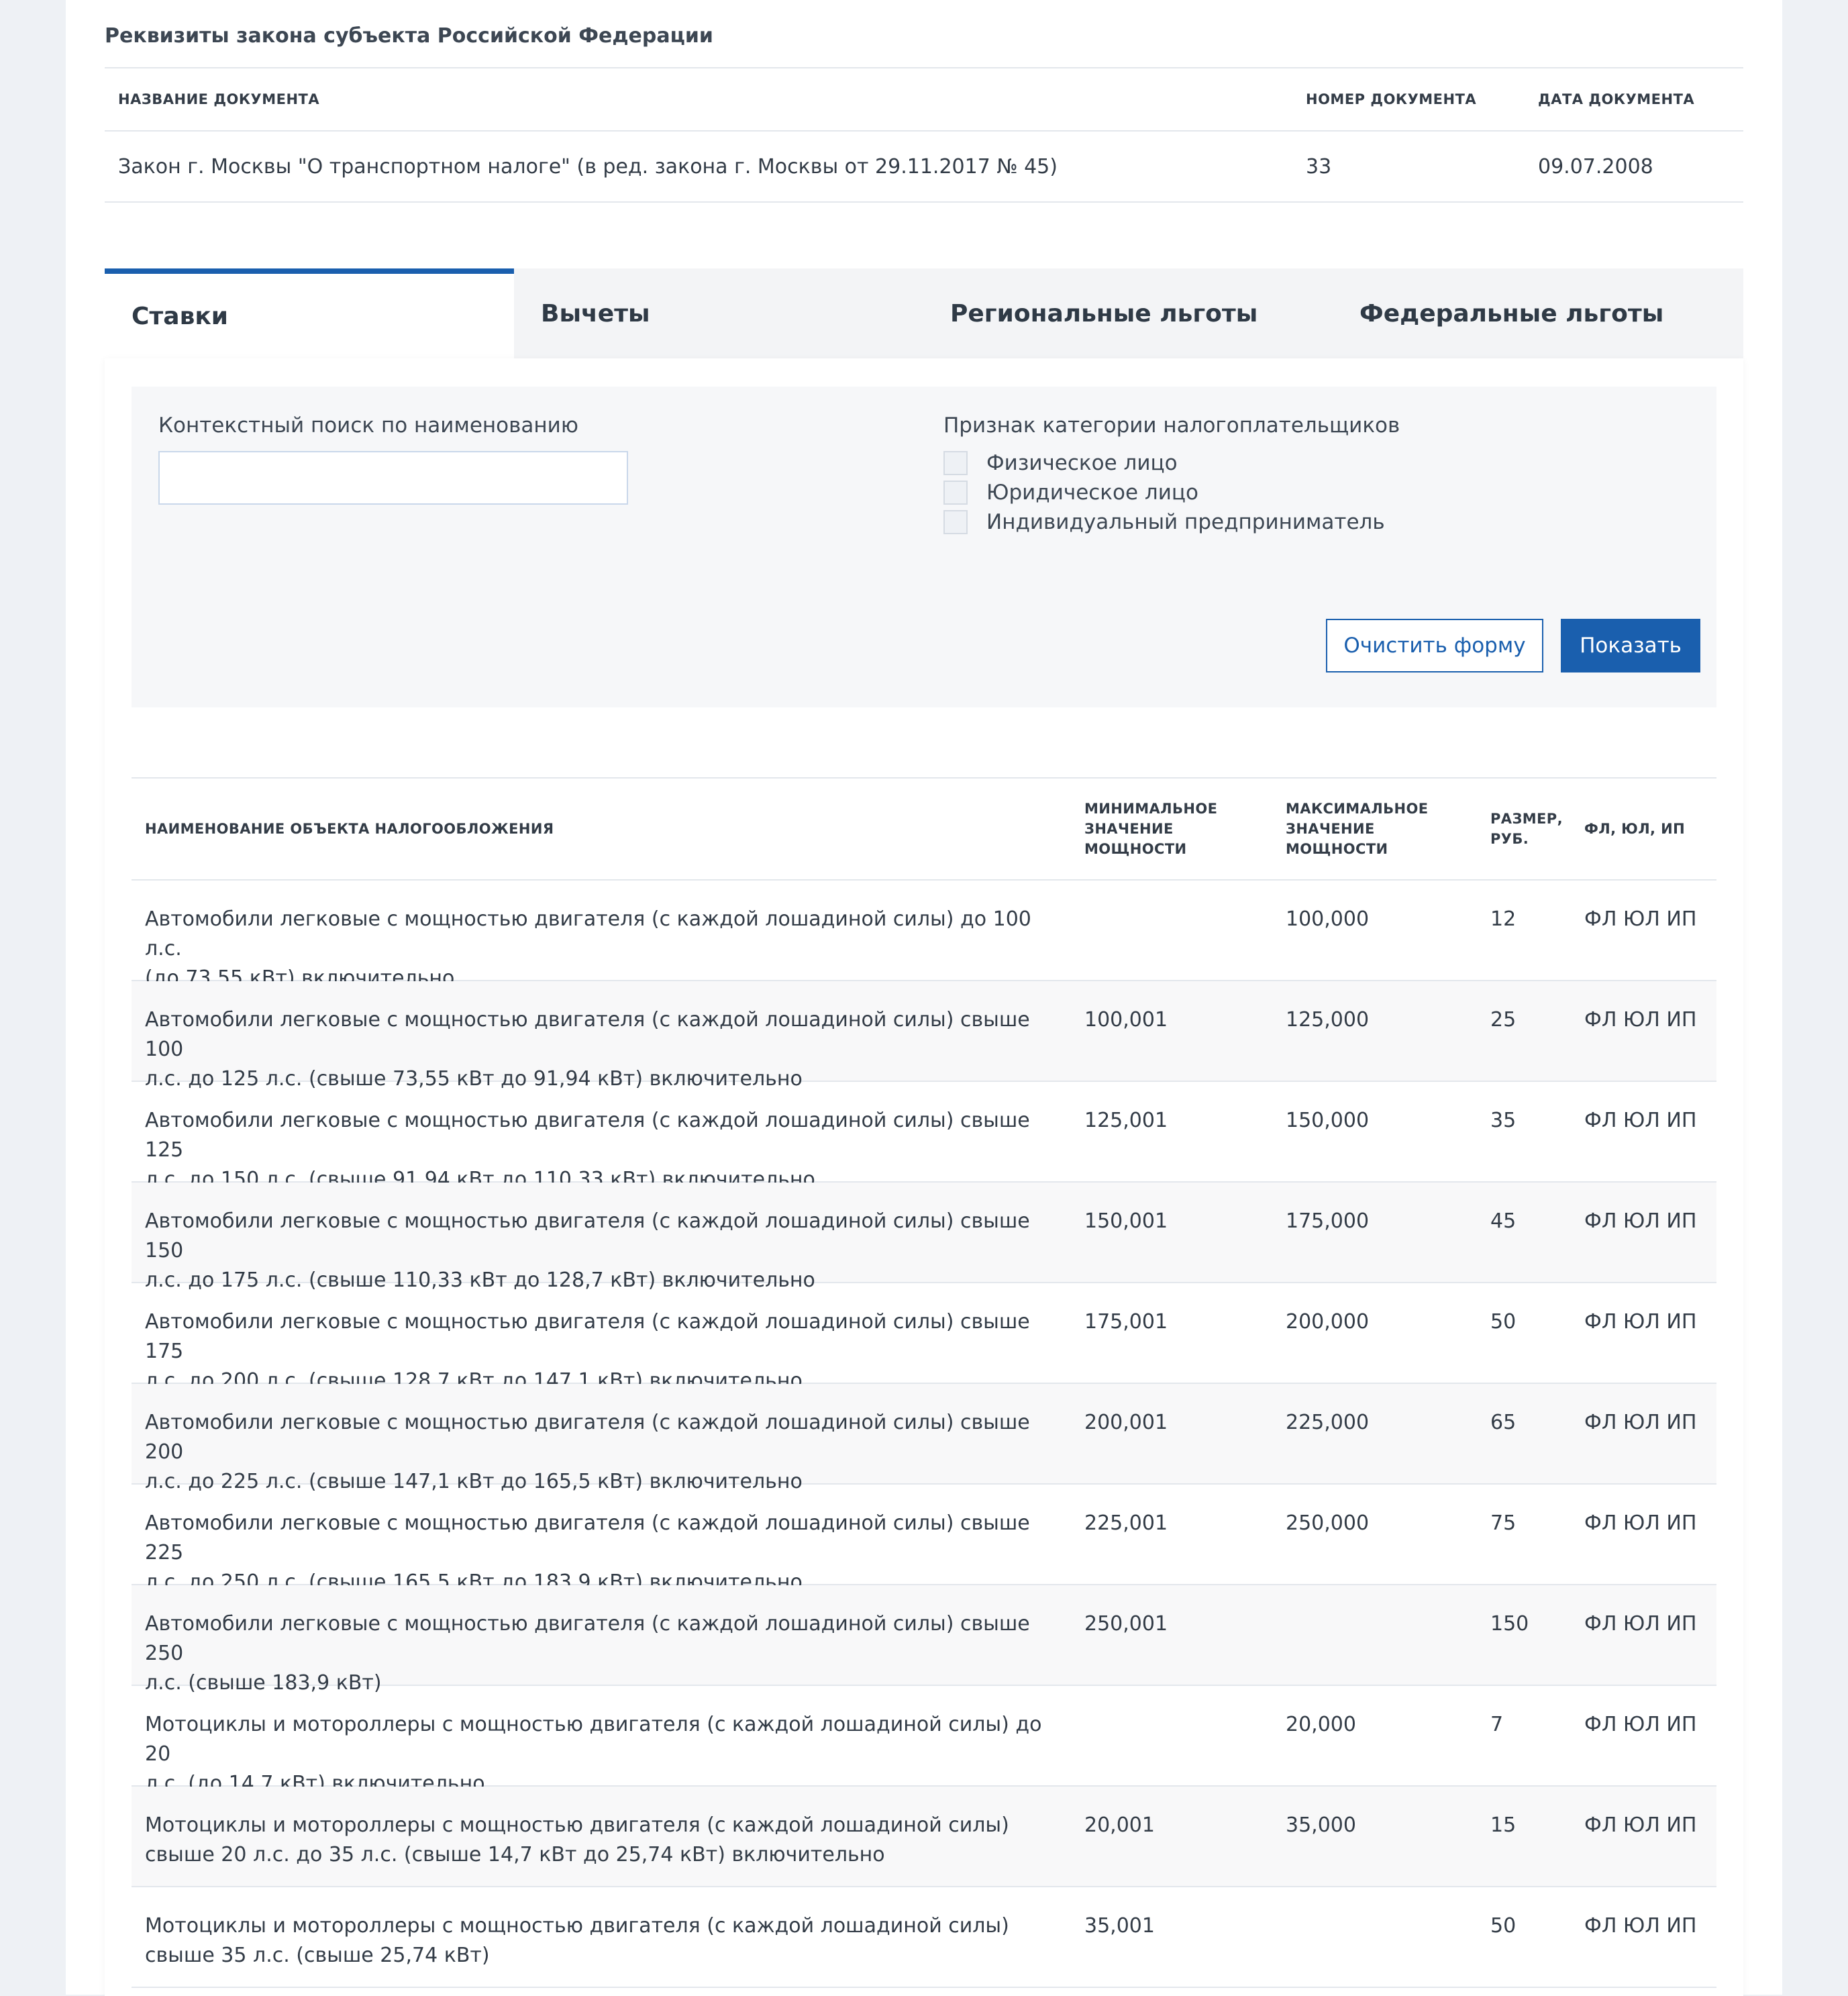 This screenshot has width=1848, height=1996. Describe the element at coordinates (1129, 829) in the screenshot. I see `header-min-line: значение` at that location.